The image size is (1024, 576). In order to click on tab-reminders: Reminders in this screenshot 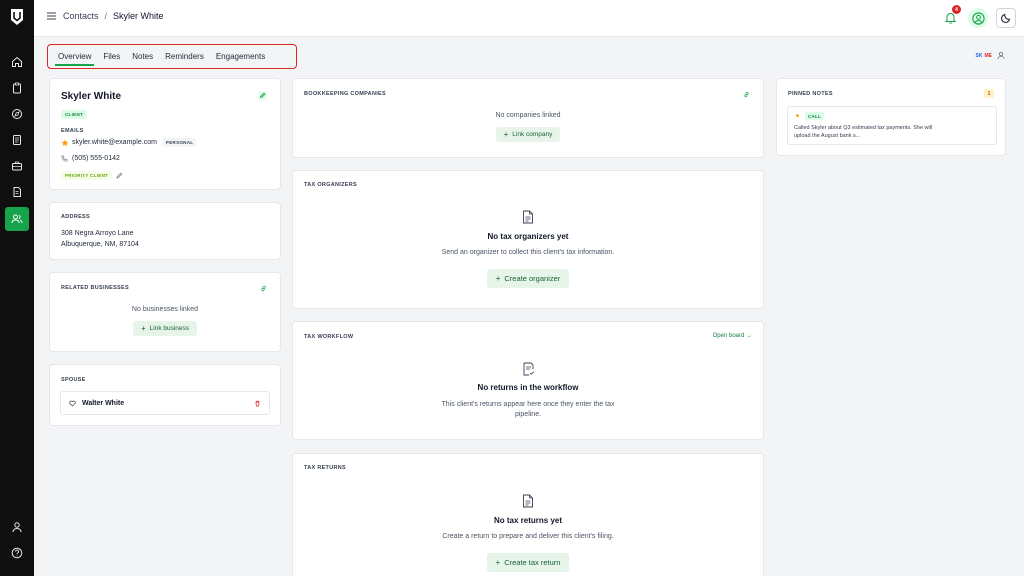, I will do `click(184, 57)`.